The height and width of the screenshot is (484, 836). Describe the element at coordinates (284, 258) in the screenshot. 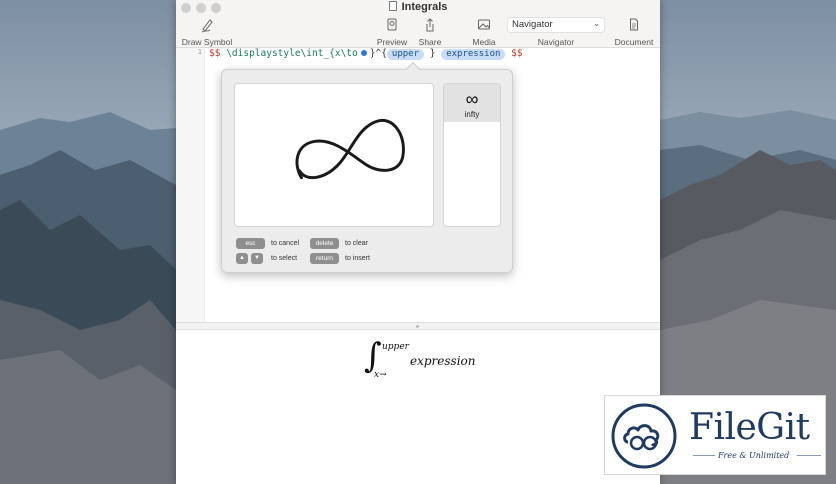

I see `select-hint: to select` at that location.